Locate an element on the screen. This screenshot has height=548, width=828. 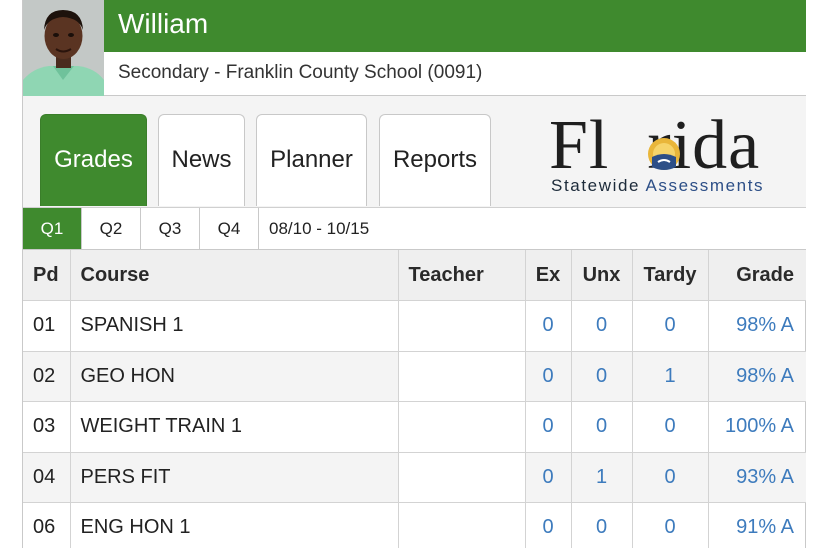
tardies-link: 1 is located at coordinates (670, 376).